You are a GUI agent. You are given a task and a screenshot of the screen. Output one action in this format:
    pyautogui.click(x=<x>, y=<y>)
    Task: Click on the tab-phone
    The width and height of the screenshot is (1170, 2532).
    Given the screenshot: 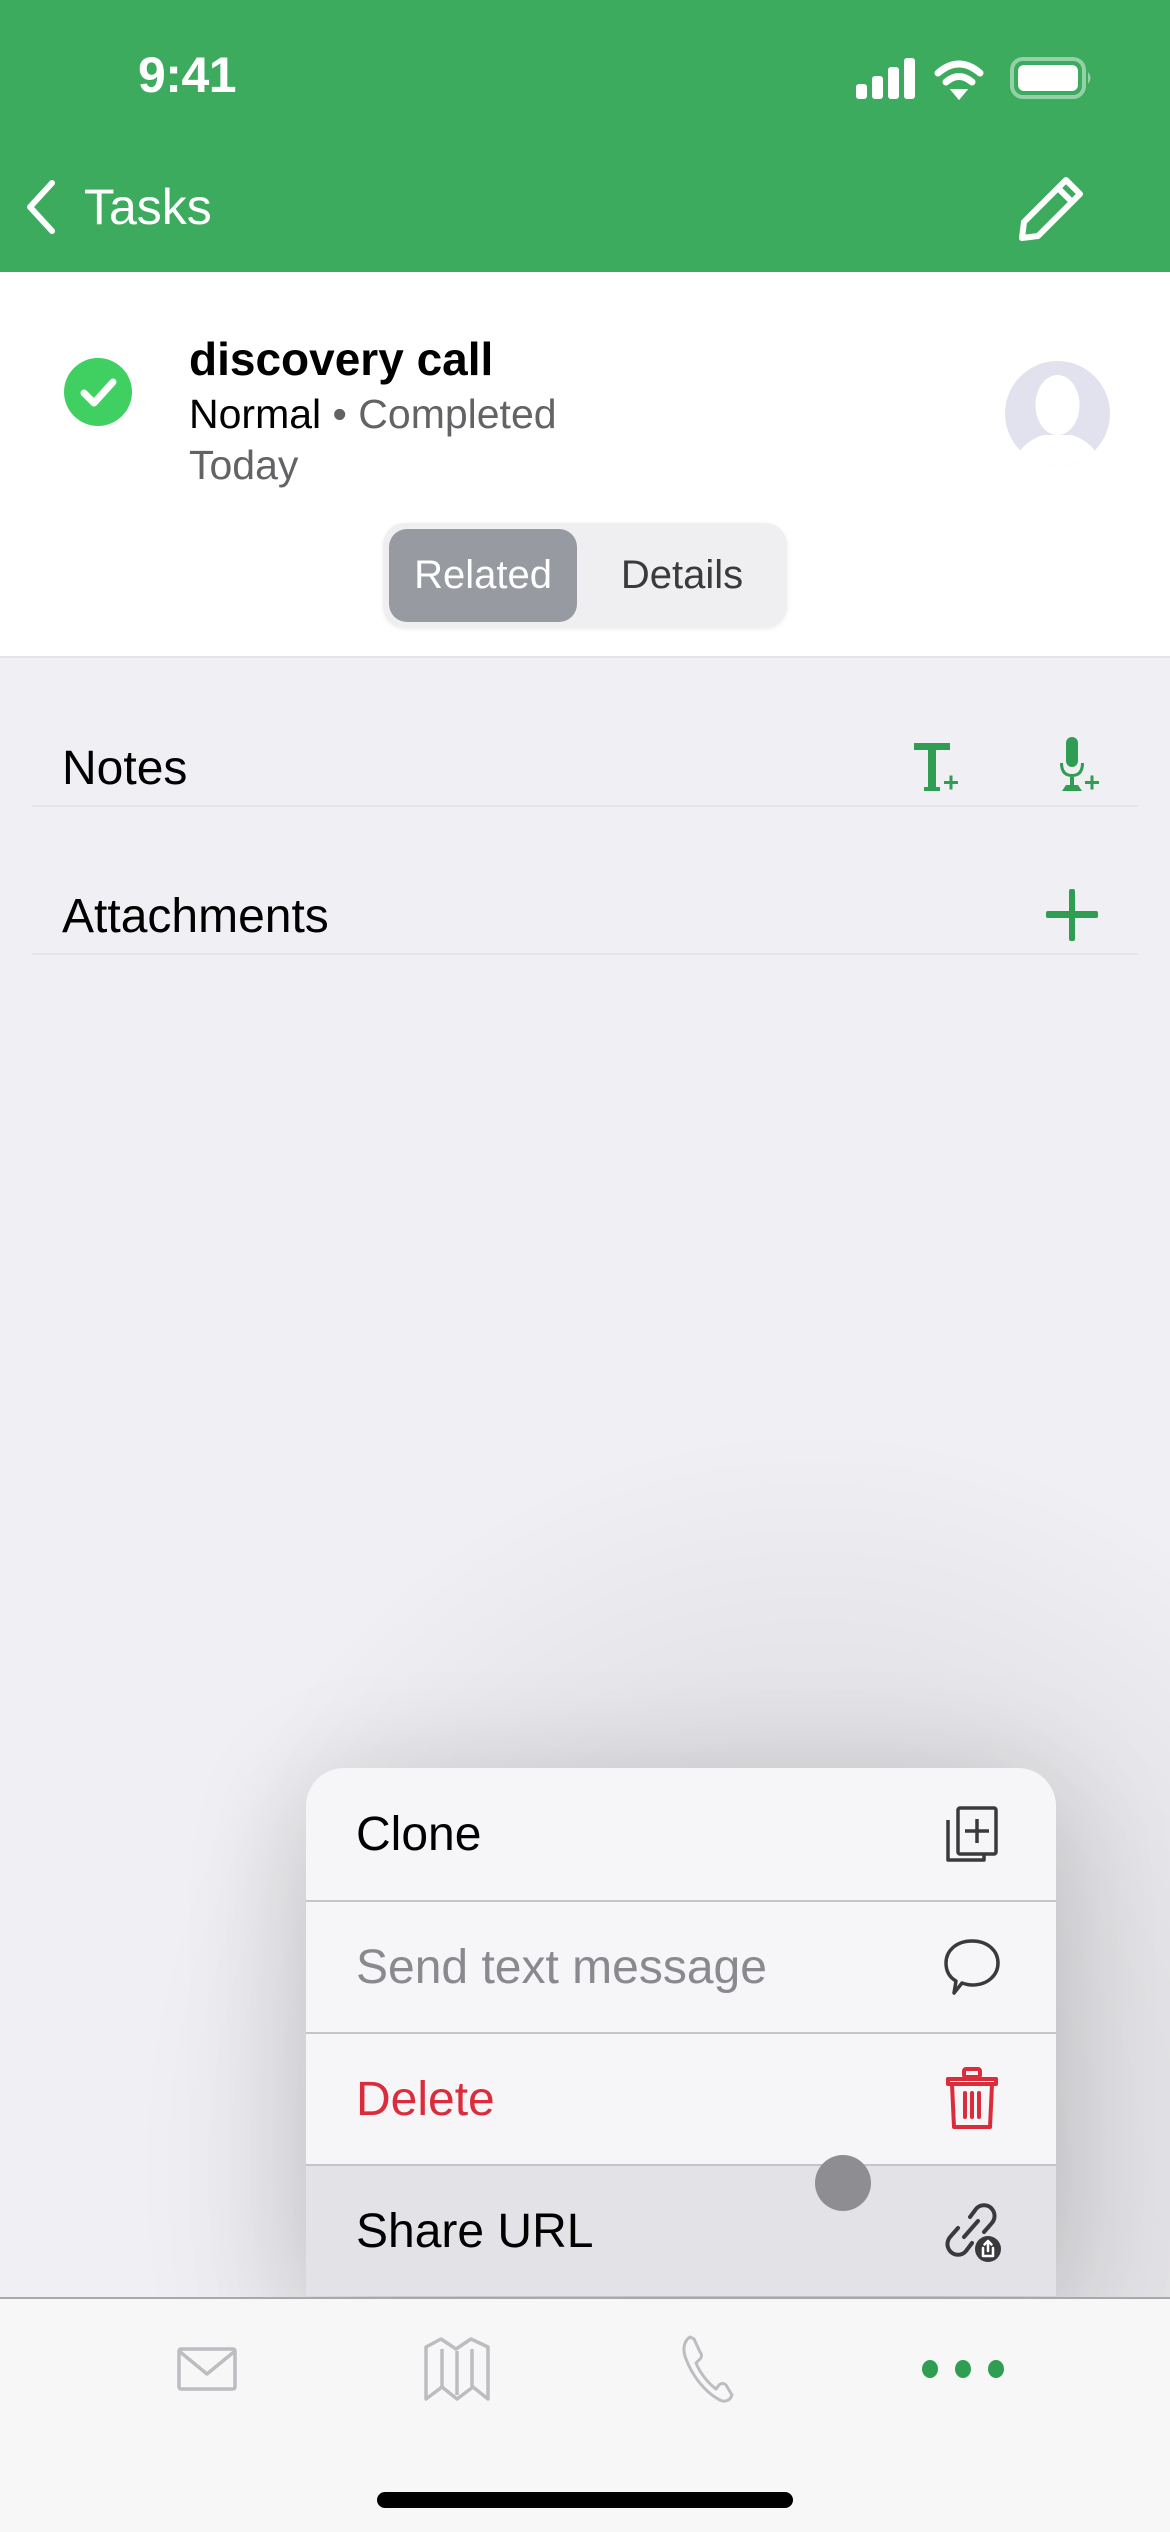 What is the action you would take?
    pyautogui.click(x=708, y=2369)
    